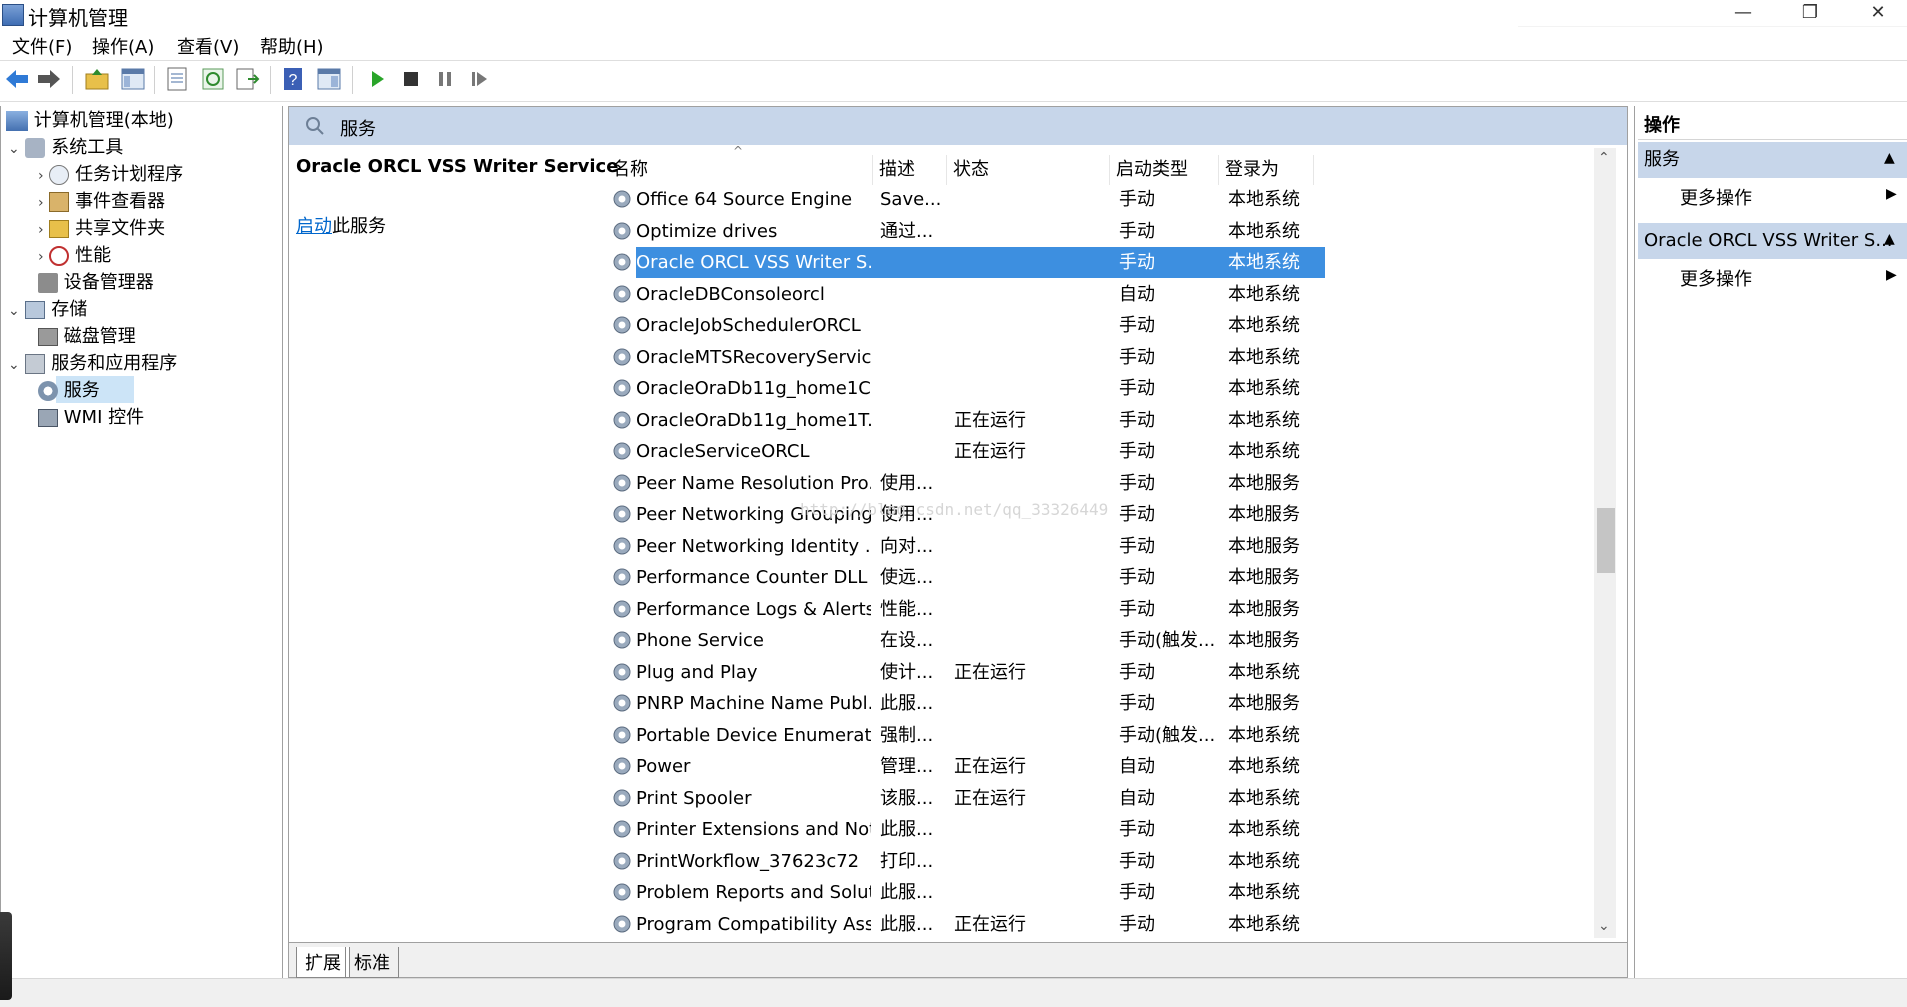 This screenshot has height=1007, width=1907. I want to click on close-button: ✕, so click(1878, 15).